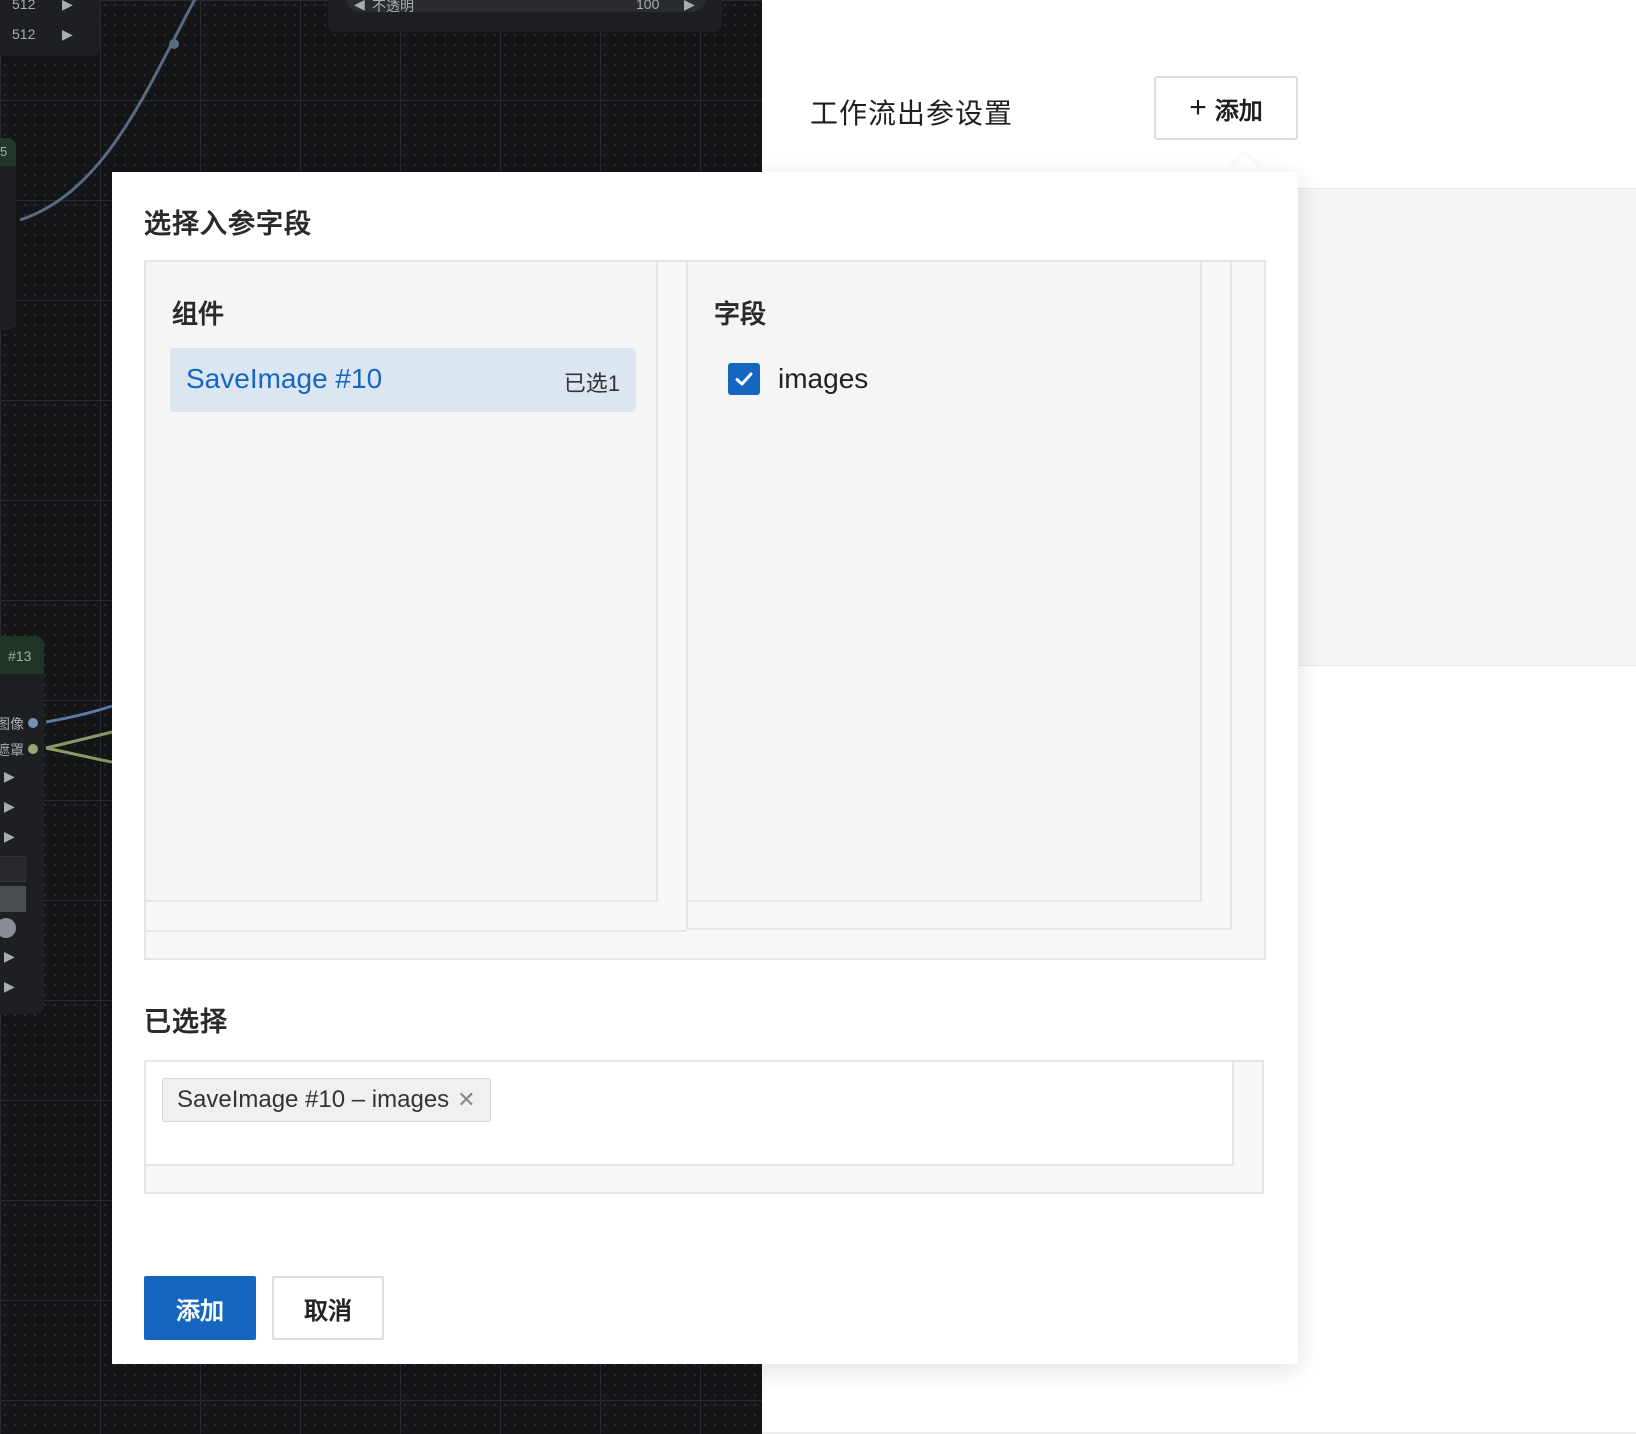 The width and height of the screenshot is (1636, 1434). I want to click on selected-tag-label: SaveImage #10 – images, so click(313, 1099).